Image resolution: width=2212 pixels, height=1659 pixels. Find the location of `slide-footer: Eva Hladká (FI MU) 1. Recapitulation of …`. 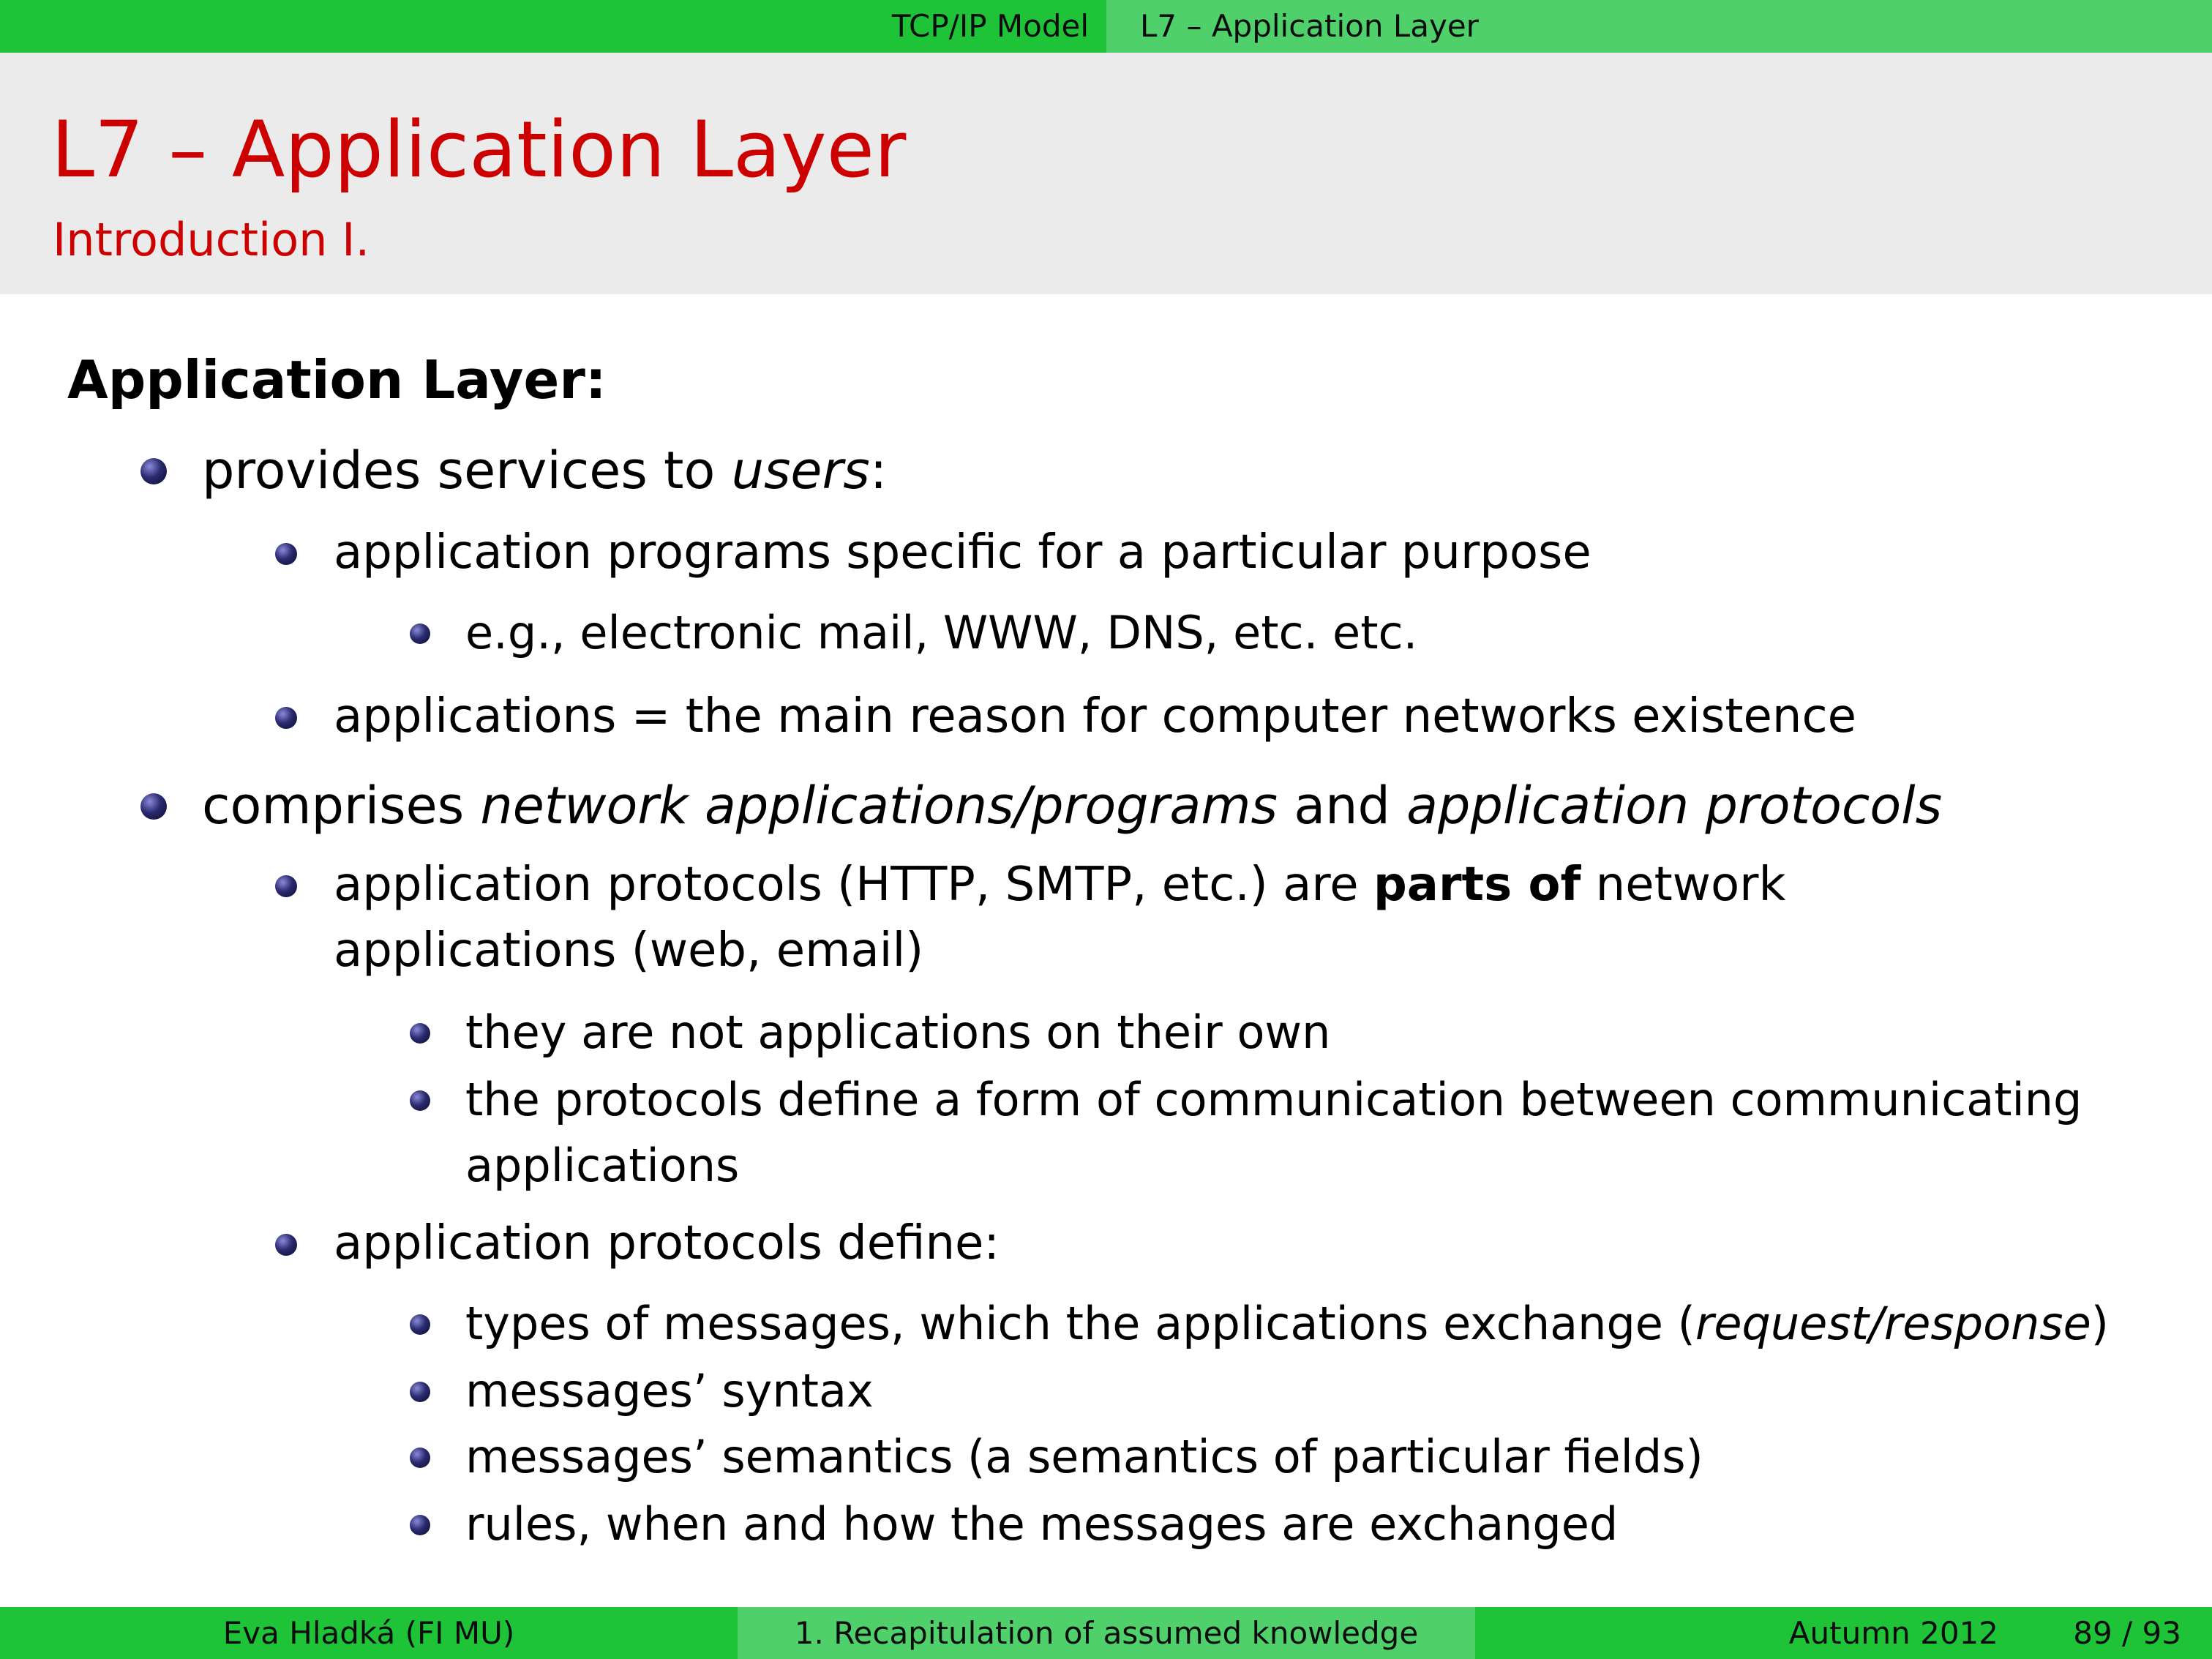

slide-footer: Eva Hladká (FI MU) 1. Recapitulation of … is located at coordinates (1106, 1633).